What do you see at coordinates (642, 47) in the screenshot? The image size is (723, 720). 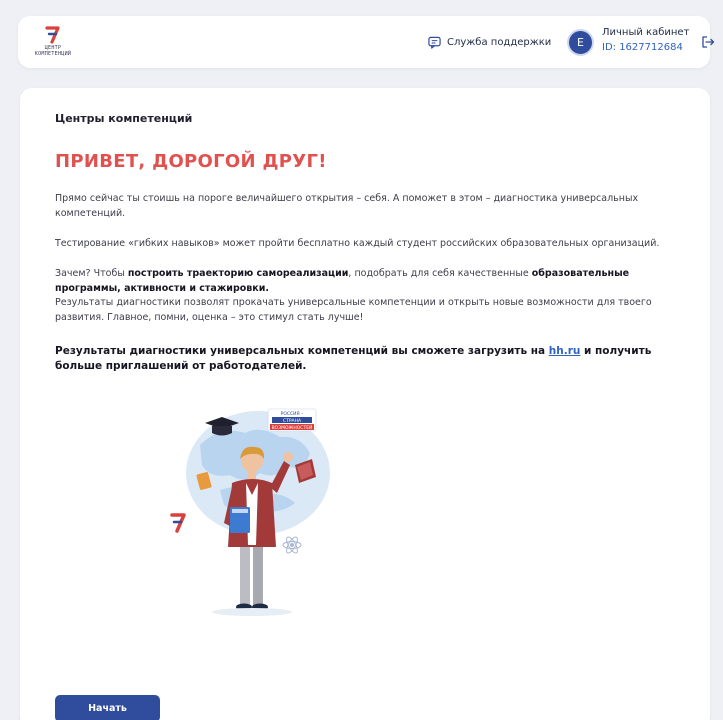 I see `user-id: ID: 1627712684` at bounding box center [642, 47].